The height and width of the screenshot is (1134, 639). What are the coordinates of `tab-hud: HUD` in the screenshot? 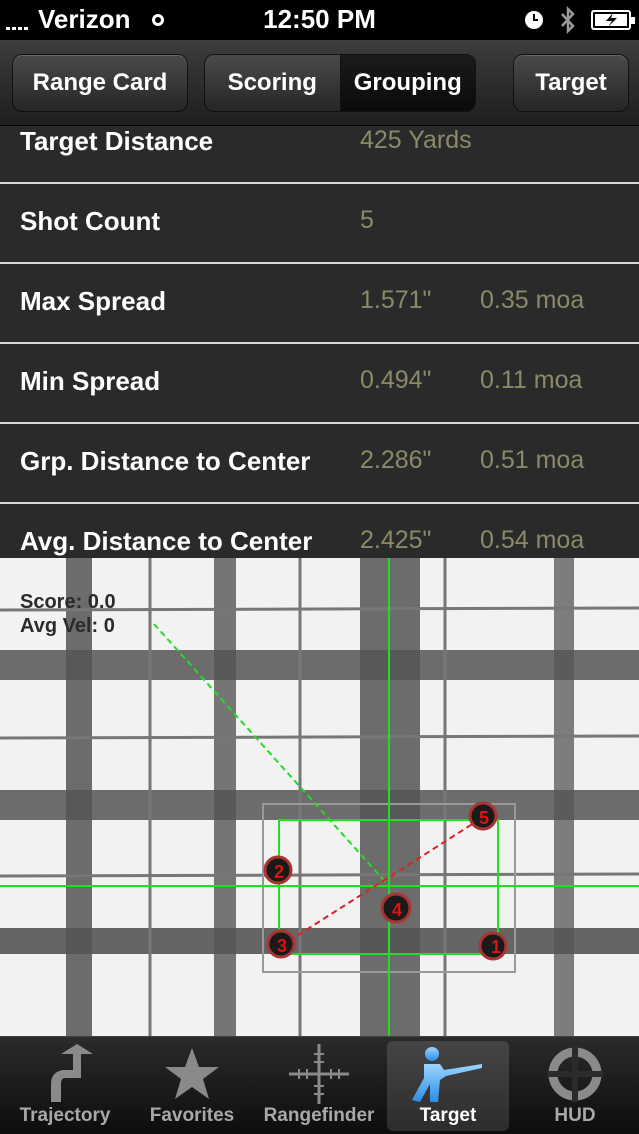 It's located at (575, 1086).